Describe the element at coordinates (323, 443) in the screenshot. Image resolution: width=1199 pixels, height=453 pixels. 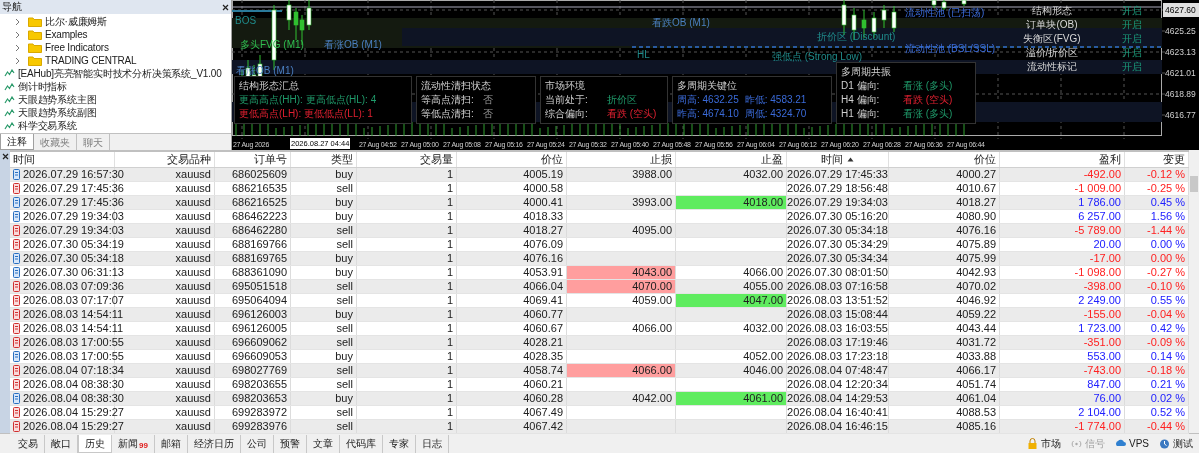
I see `bottom-tab: 文章` at that location.